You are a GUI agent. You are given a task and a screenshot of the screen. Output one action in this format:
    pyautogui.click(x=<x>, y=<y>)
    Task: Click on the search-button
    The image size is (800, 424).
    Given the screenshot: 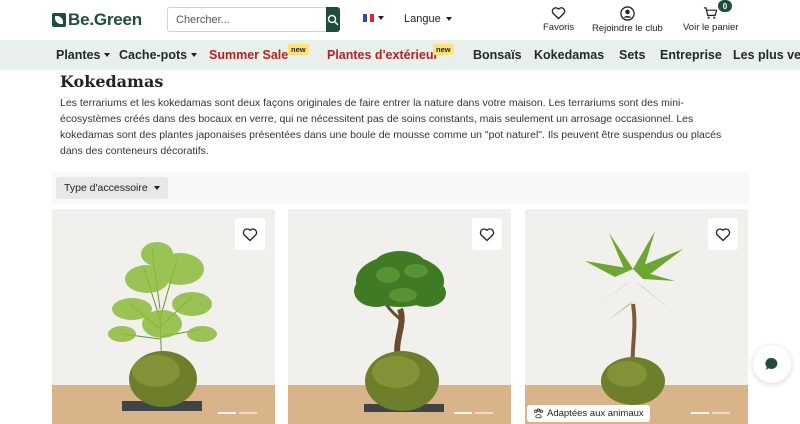 What is the action you would take?
    pyautogui.click(x=333, y=19)
    